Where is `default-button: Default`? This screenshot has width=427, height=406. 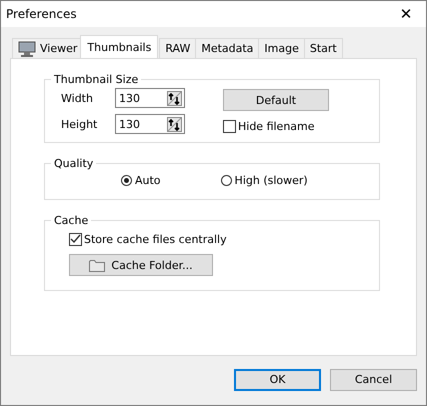
default-button: Default is located at coordinates (276, 100).